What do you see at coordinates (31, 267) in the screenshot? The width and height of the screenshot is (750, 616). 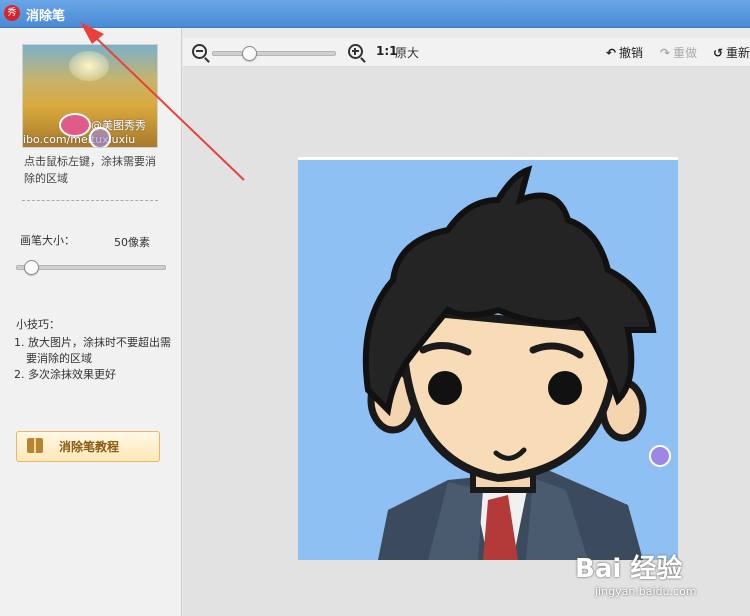 I see `brush-size-slider-handle` at bounding box center [31, 267].